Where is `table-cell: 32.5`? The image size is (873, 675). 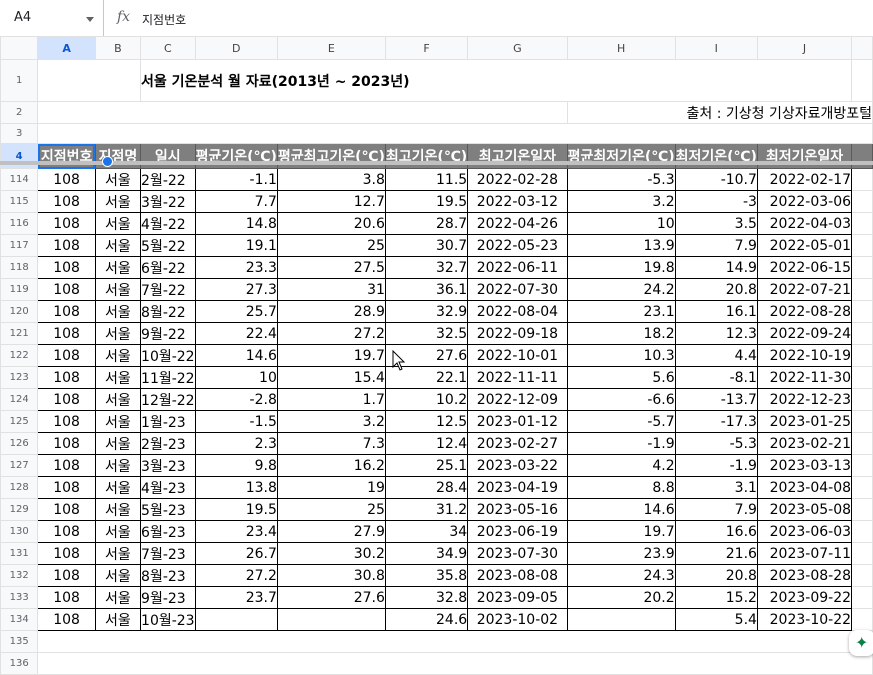 table-cell: 32.5 is located at coordinates (426, 333).